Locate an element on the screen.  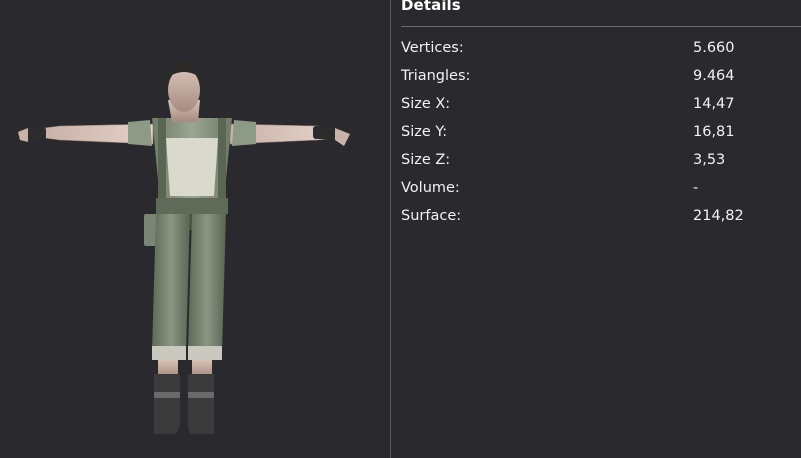
detail-label: Triangles: is located at coordinates (436, 76).